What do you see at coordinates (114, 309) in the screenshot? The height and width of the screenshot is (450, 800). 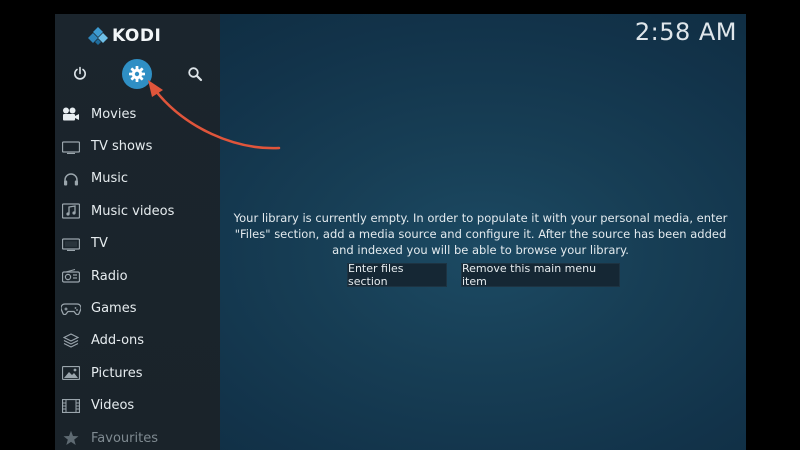 I see `menu-label: Games` at bounding box center [114, 309].